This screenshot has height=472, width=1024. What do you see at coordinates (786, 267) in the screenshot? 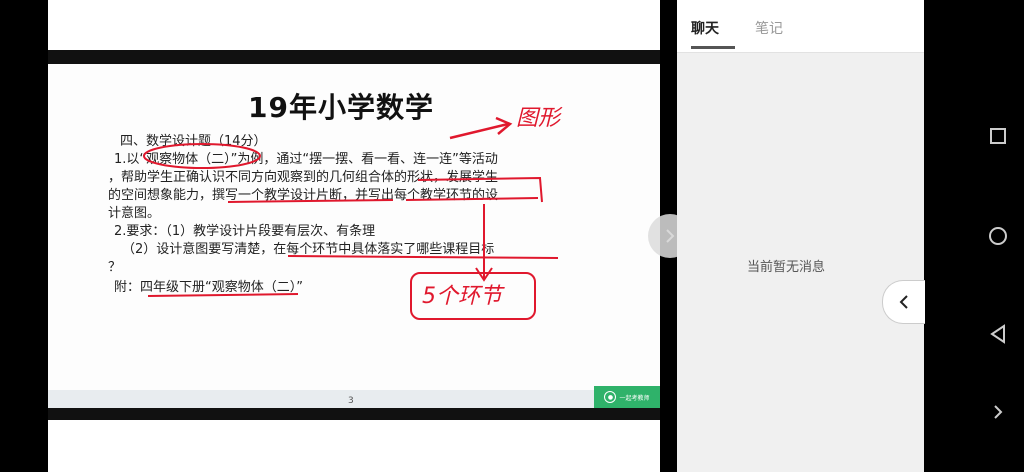
I see `empty-chat-message: 当前暂无消息` at bounding box center [786, 267].